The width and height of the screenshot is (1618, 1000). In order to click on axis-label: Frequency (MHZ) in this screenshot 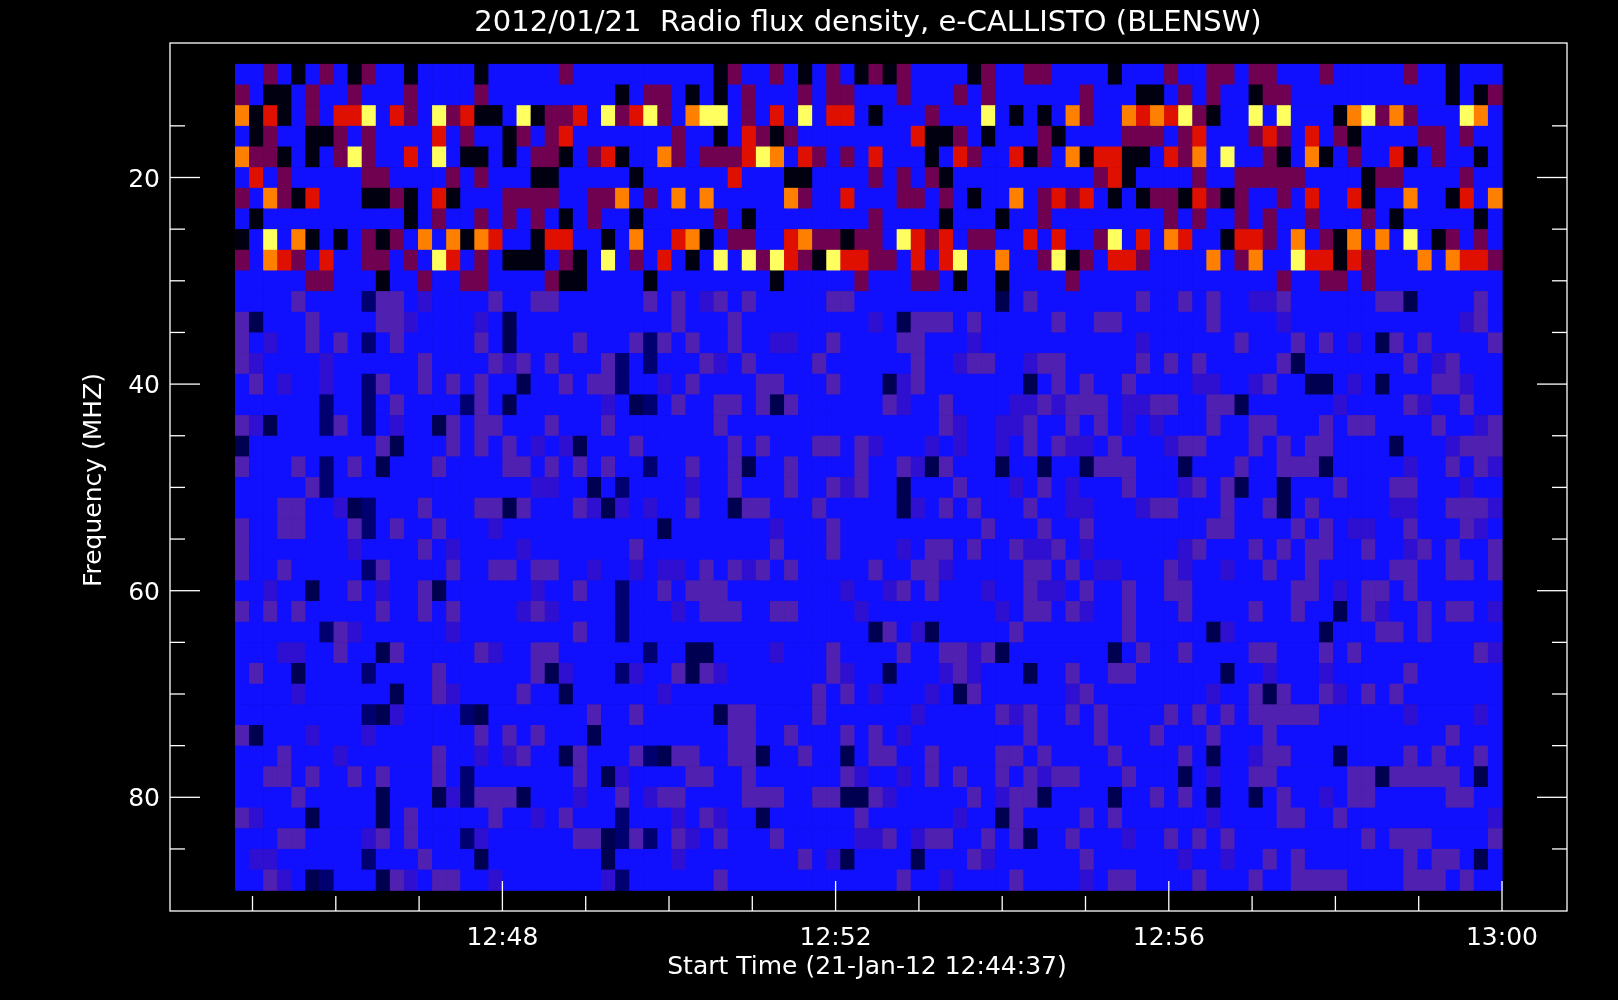, I will do `click(92, 480)`.